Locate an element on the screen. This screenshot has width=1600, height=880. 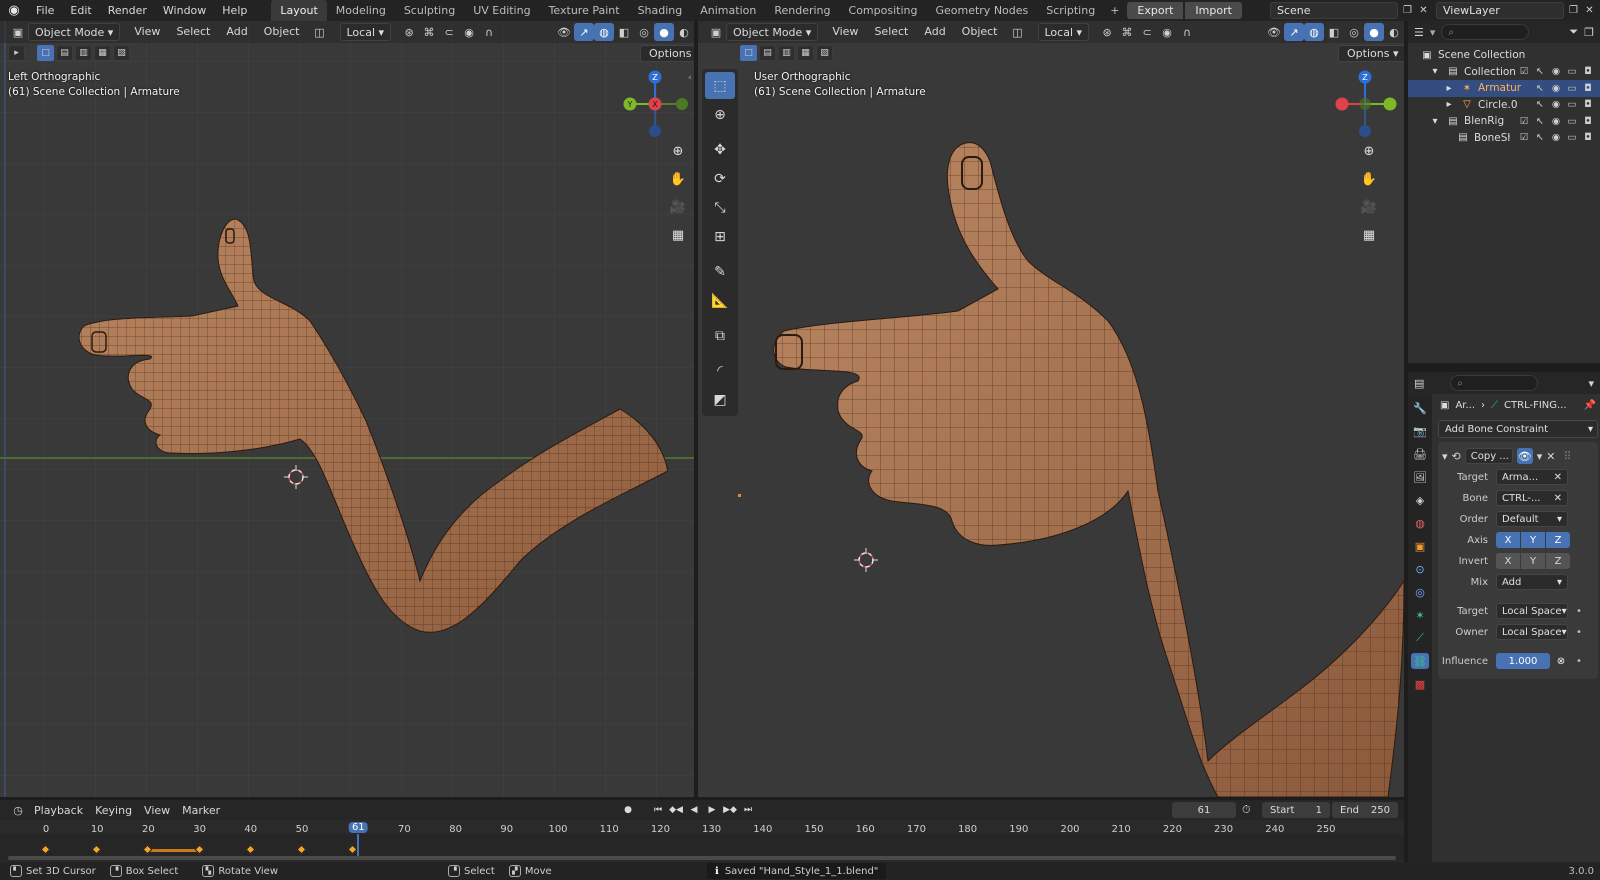
properties-options-icon: ▾ is located at coordinates (1591, 383).